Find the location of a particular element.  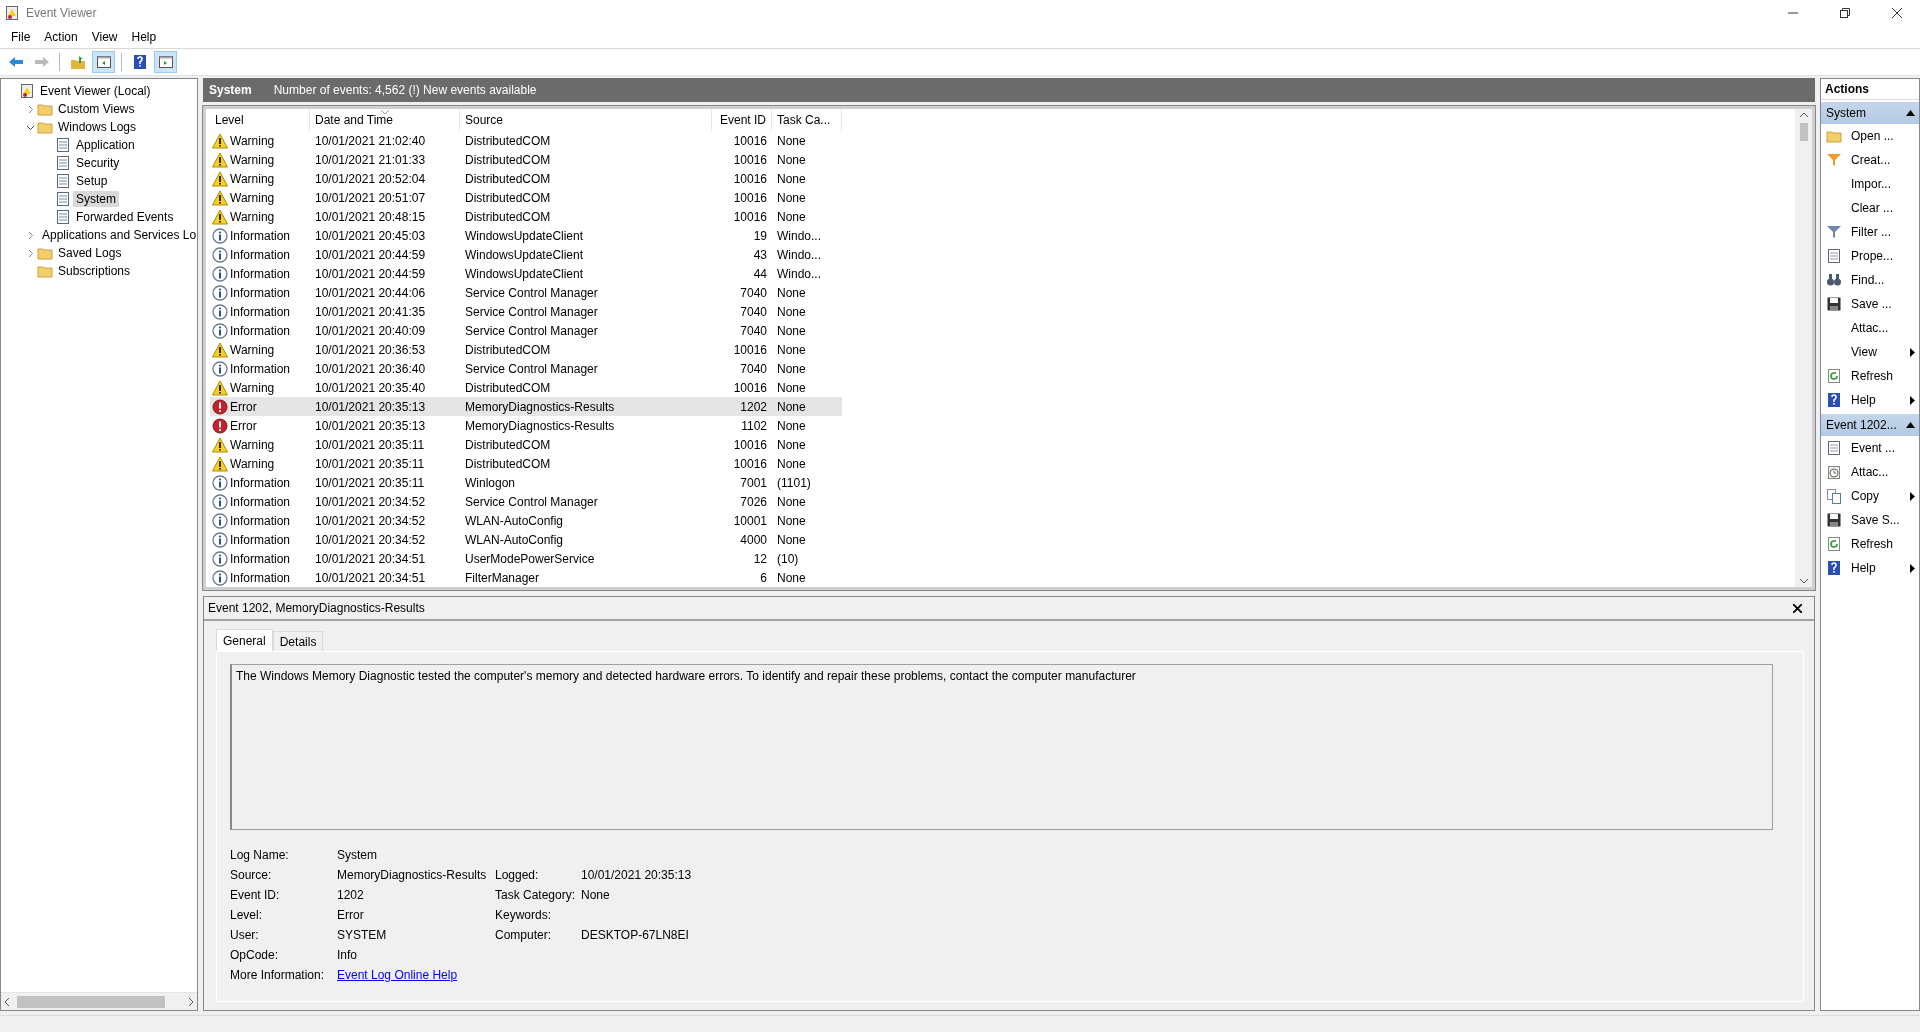

table-cell-text: 10/01/2021 20:35:11 is located at coordinates (370, 463).